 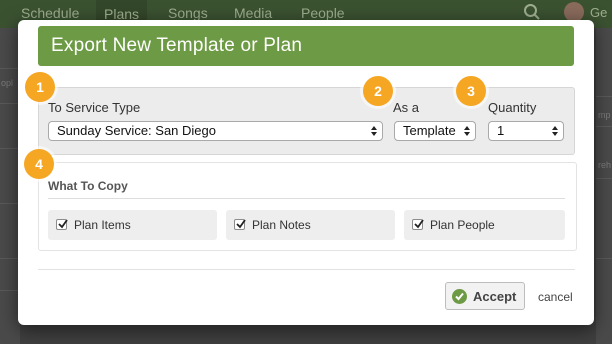 I want to click on plan-people-checkbox, so click(x=418, y=224).